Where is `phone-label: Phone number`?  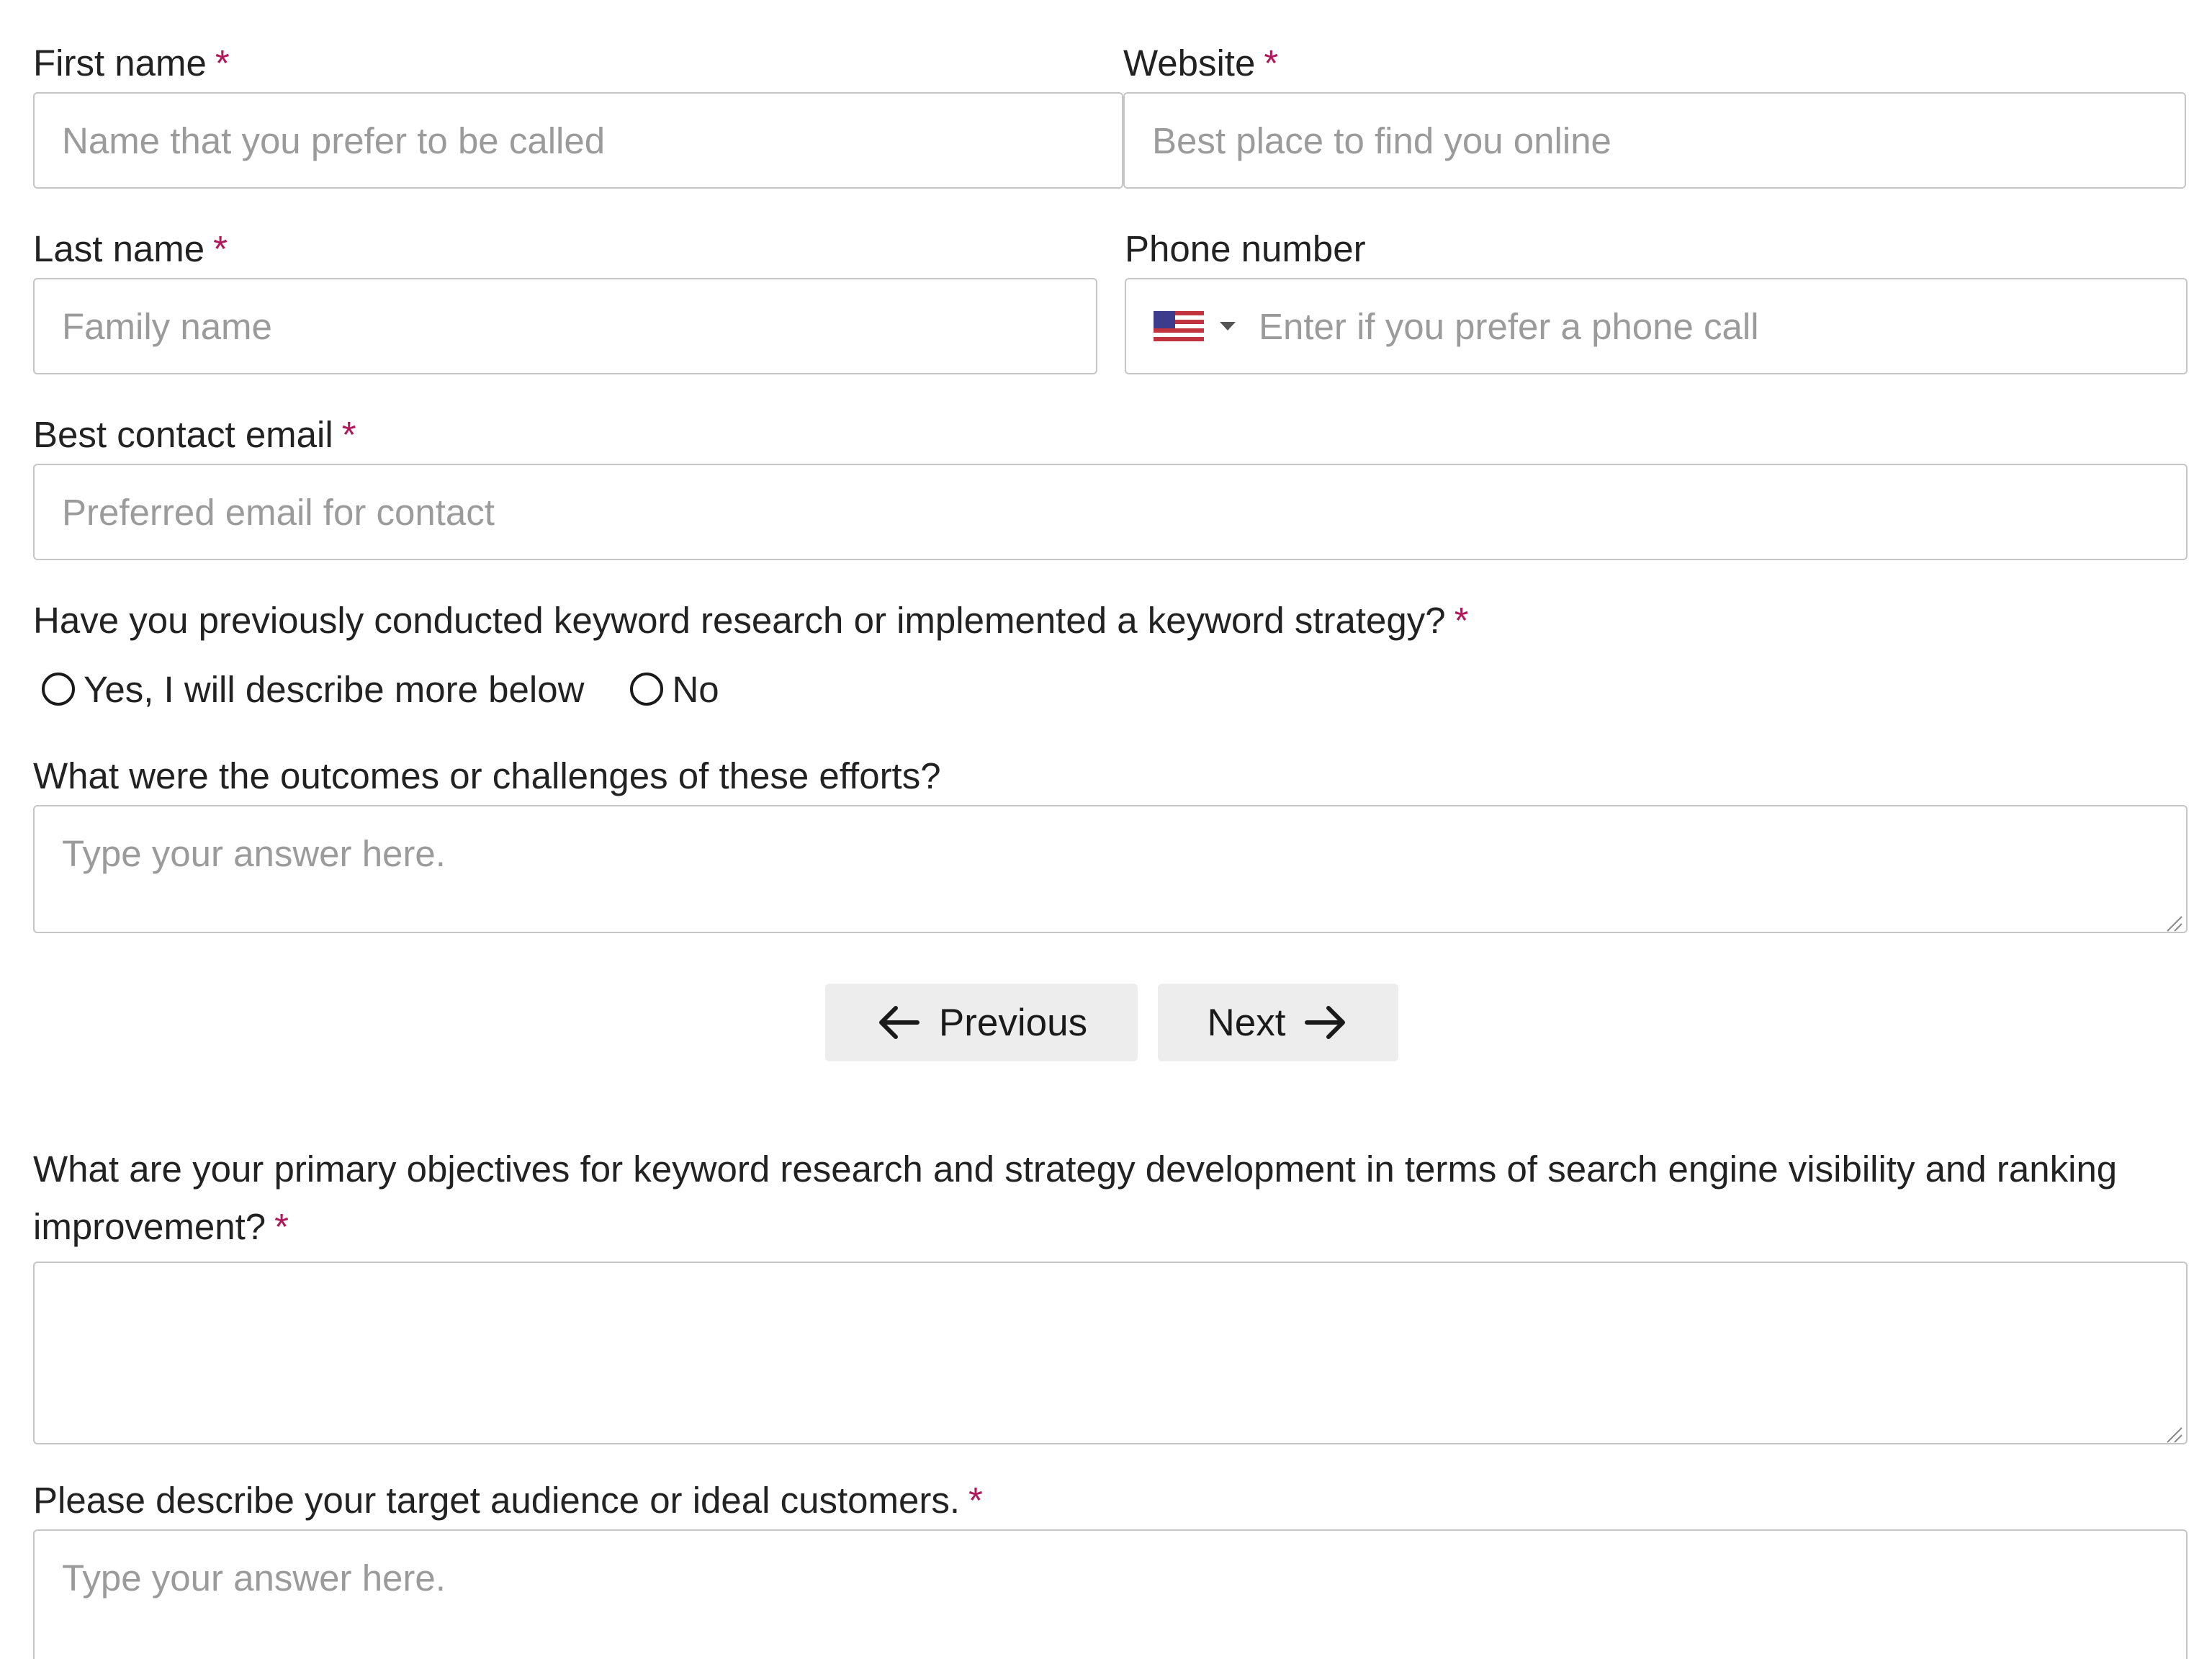 phone-label: Phone number is located at coordinates (1245, 249).